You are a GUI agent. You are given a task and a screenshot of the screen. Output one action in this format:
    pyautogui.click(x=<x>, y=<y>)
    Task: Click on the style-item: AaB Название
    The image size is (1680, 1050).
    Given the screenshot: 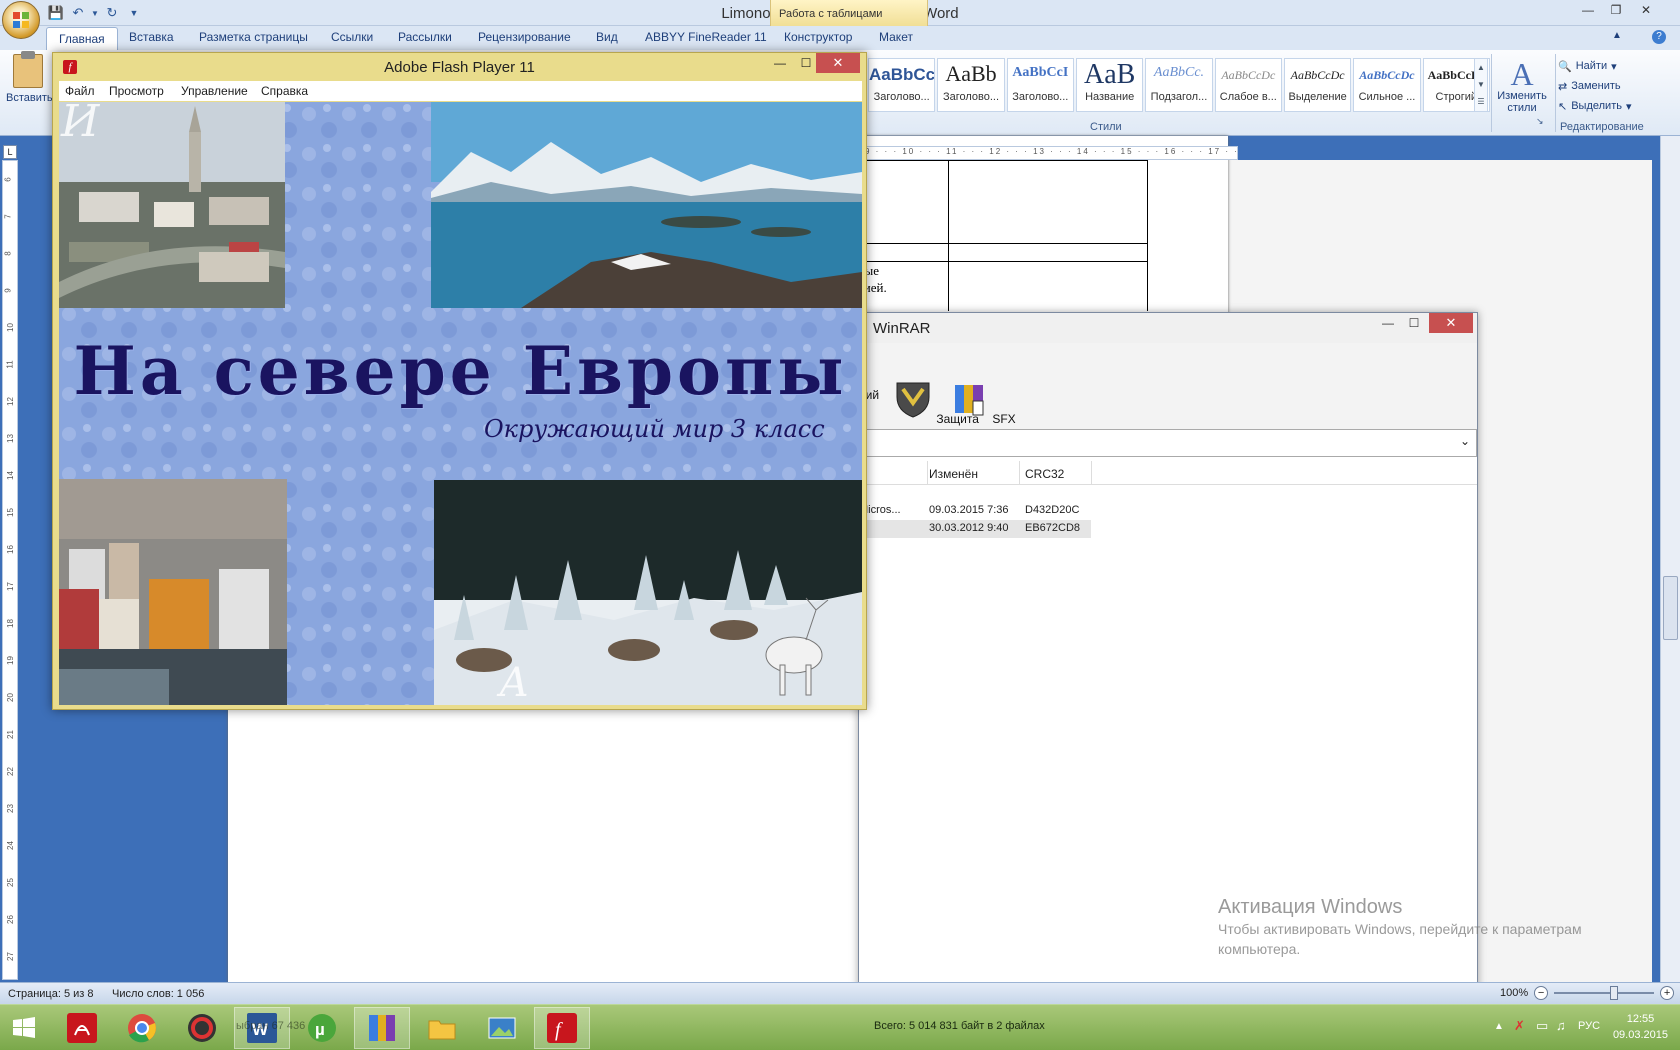 What is the action you would take?
    pyautogui.click(x=1109, y=85)
    